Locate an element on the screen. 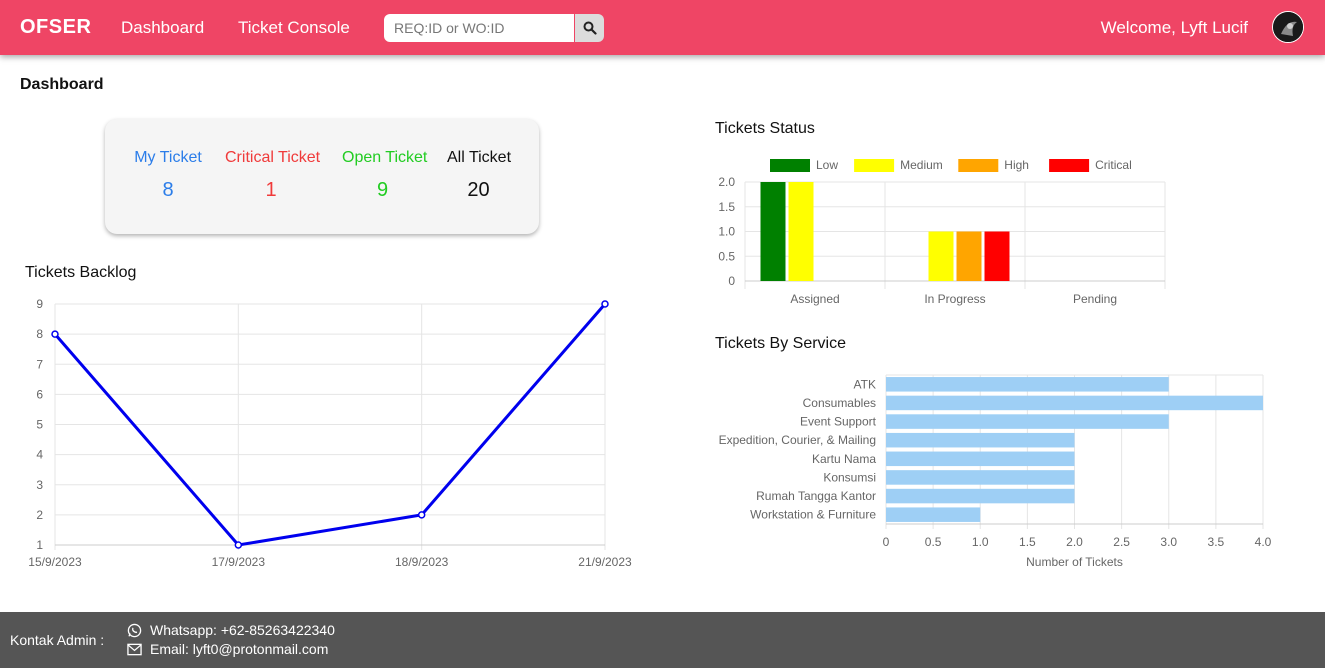 This screenshot has width=1325, height=668. service-y-tick-label: Workstation & Furniture is located at coordinates (813, 515).